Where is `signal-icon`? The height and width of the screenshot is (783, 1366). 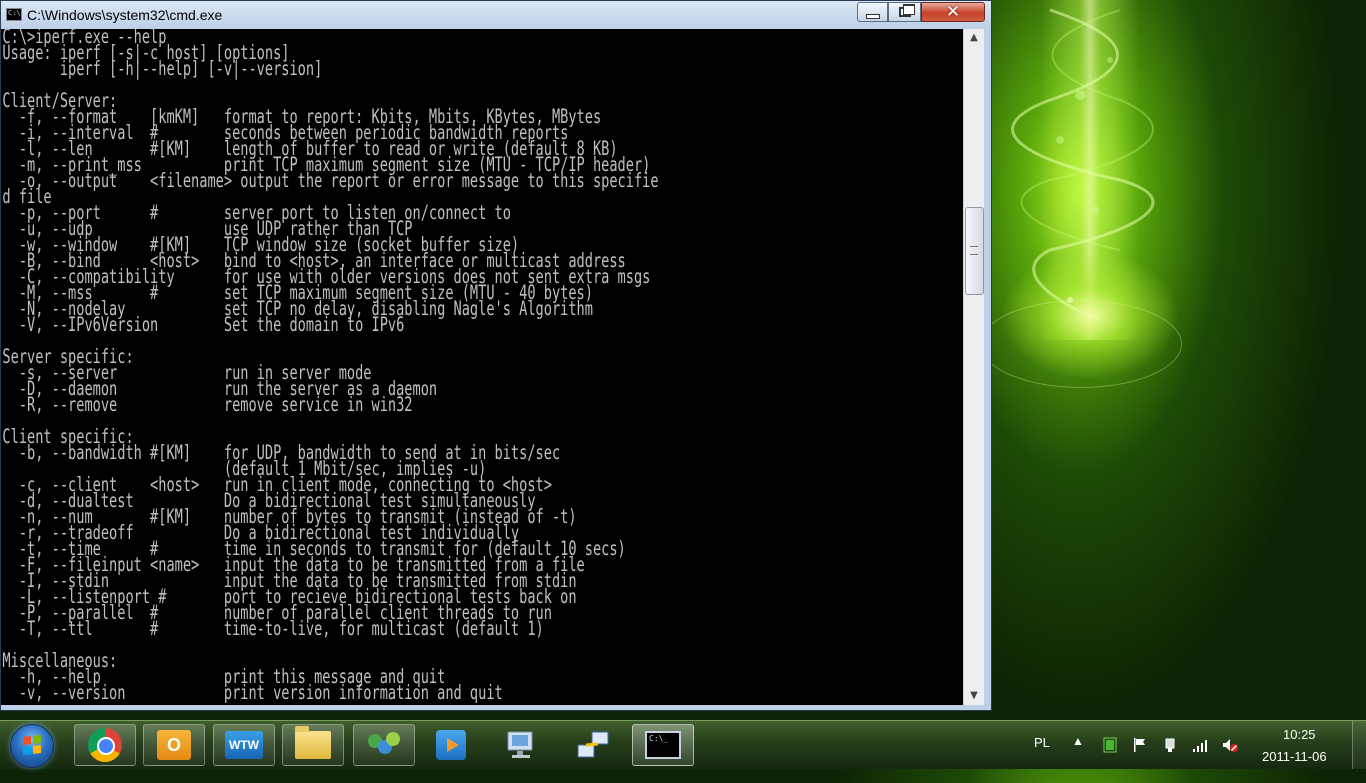 signal-icon is located at coordinates (1200, 745).